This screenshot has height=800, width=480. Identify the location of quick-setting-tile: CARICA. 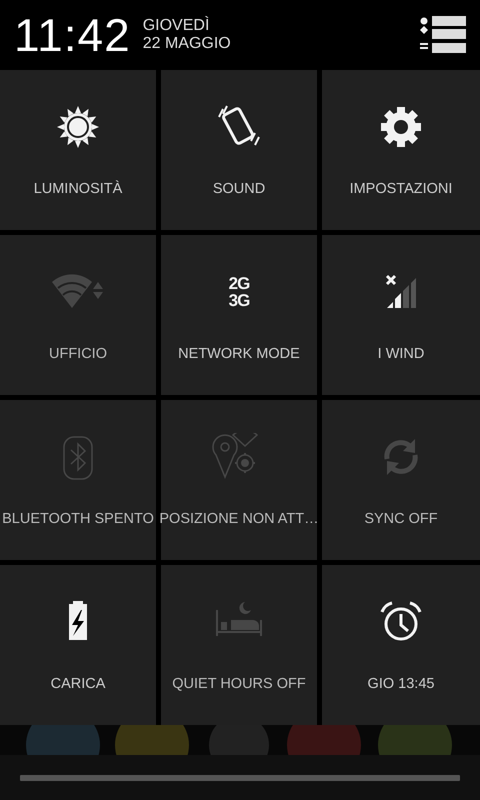
(78, 645).